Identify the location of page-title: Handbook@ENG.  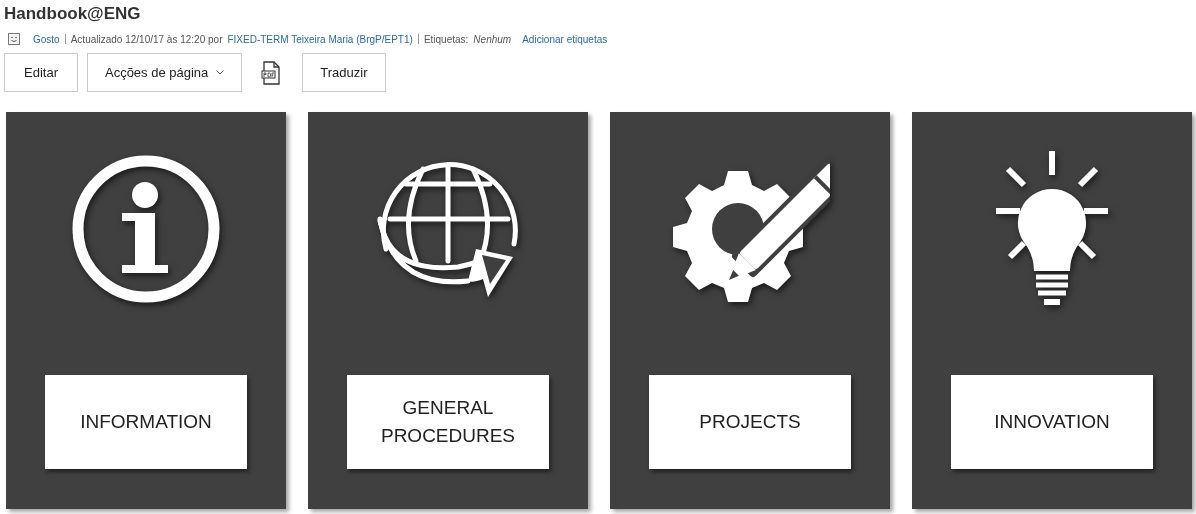
(73, 14).